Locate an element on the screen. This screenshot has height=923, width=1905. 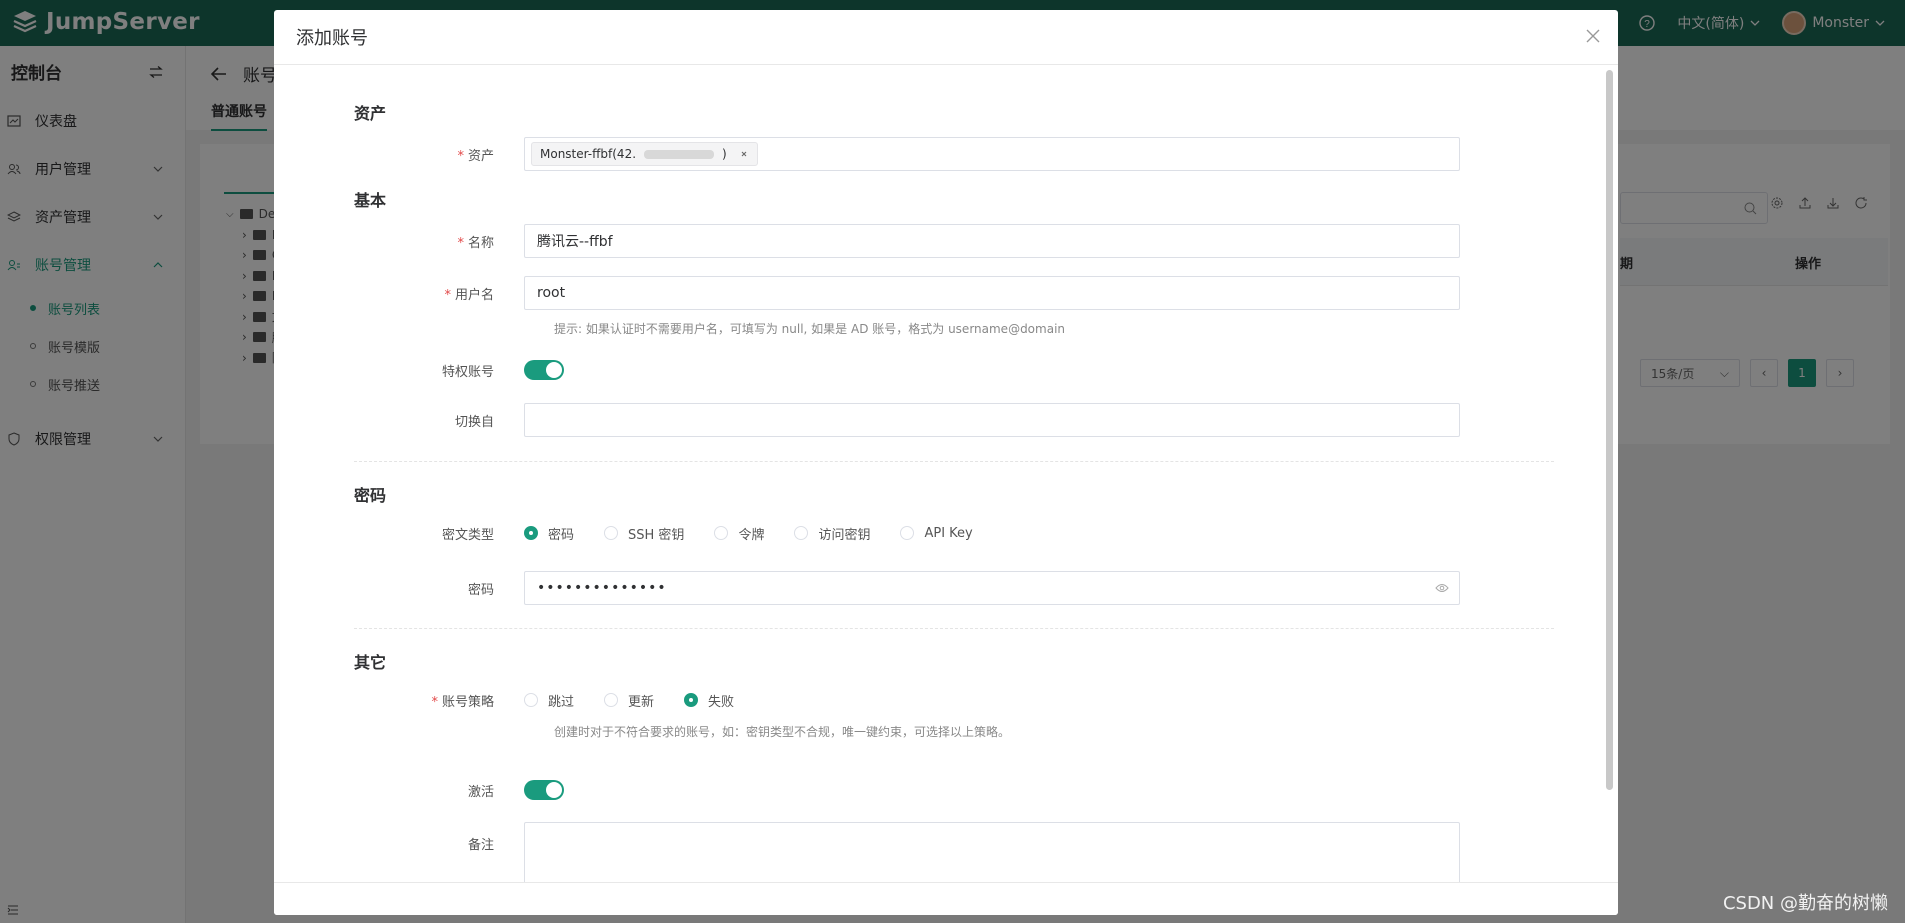
radio-fail: 失败 is located at coordinates (709, 700).